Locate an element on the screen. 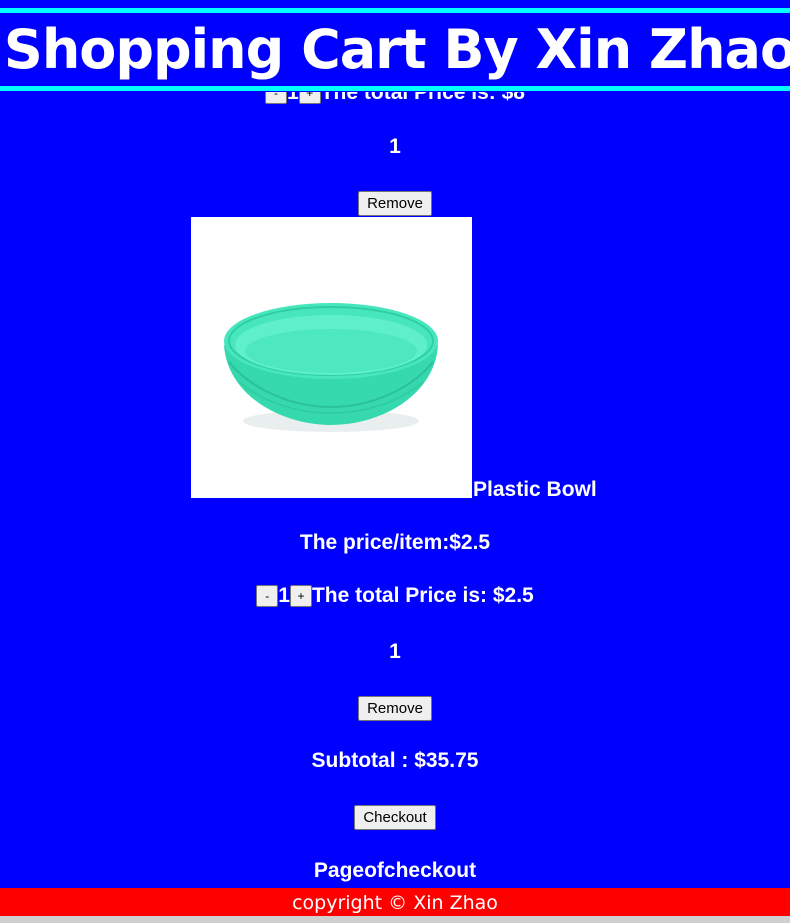 This screenshot has width=790, height=923. header-bottom-rule is located at coordinates (395, 88).